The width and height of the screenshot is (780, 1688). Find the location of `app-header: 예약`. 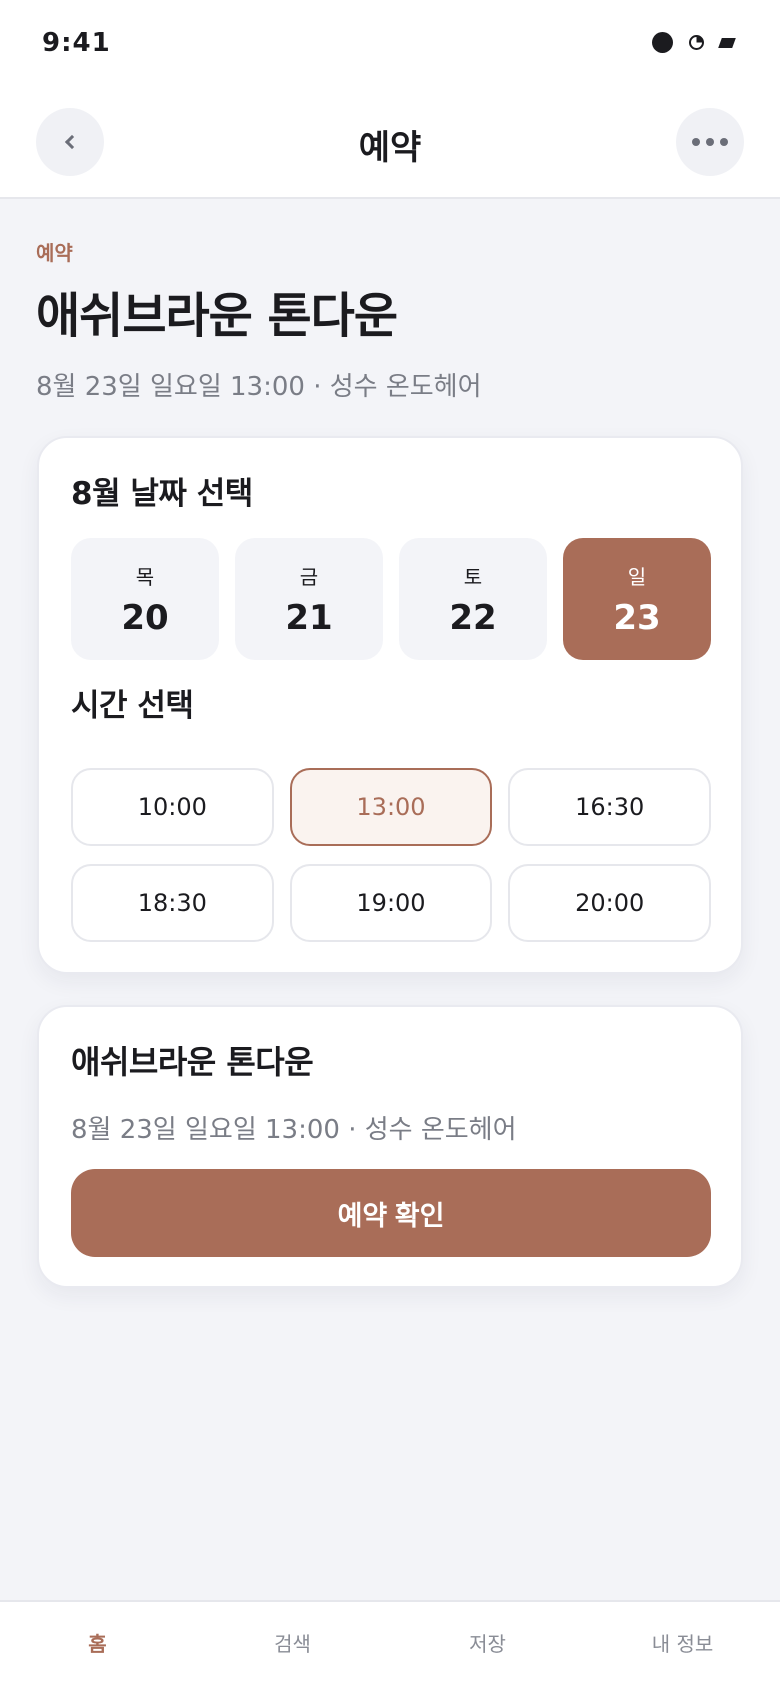

app-header: 예약 is located at coordinates (390, 144).